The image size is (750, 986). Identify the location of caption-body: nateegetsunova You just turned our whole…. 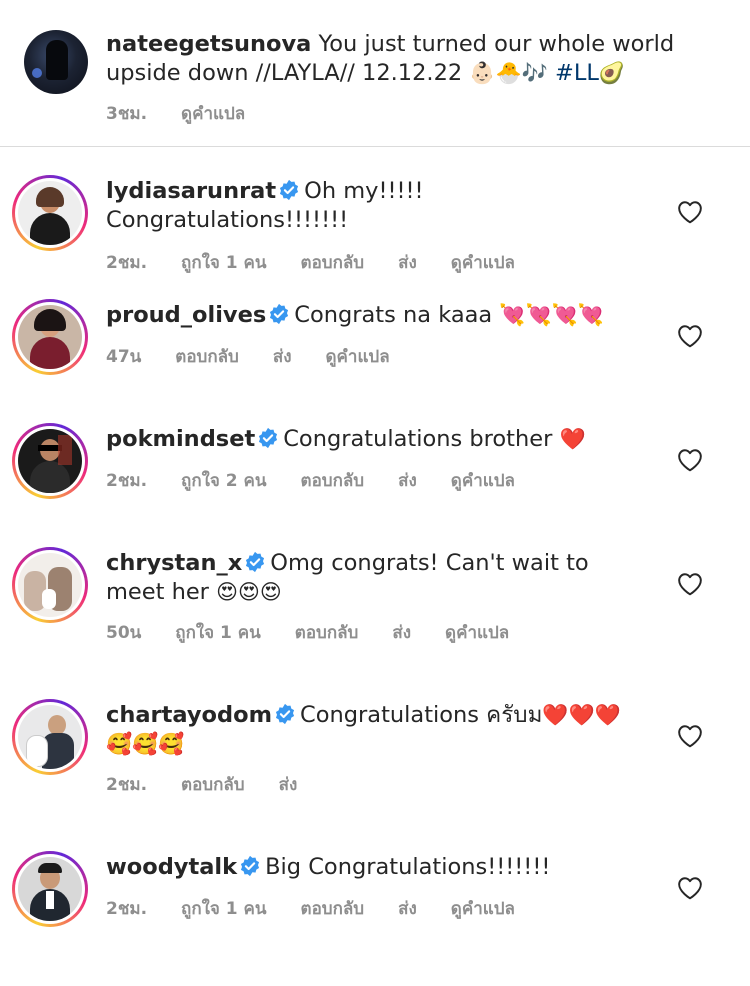
(406, 59).